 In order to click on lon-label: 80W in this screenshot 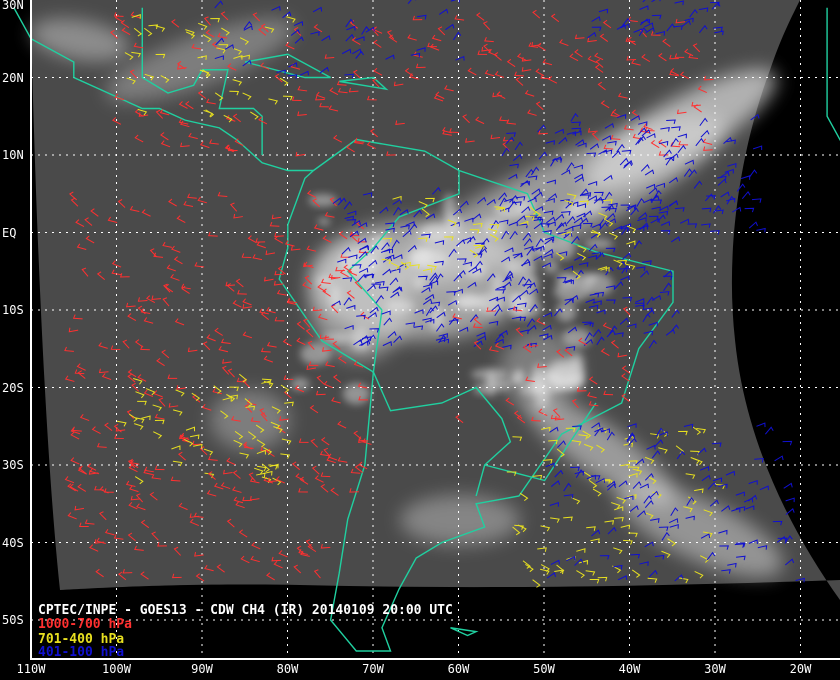, I will do `click(287, 669)`.